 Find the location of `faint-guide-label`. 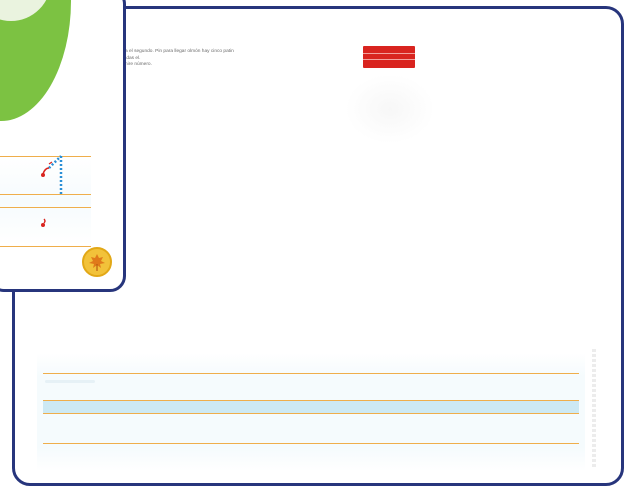

faint-guide-label is located at coordinates (70, 381).